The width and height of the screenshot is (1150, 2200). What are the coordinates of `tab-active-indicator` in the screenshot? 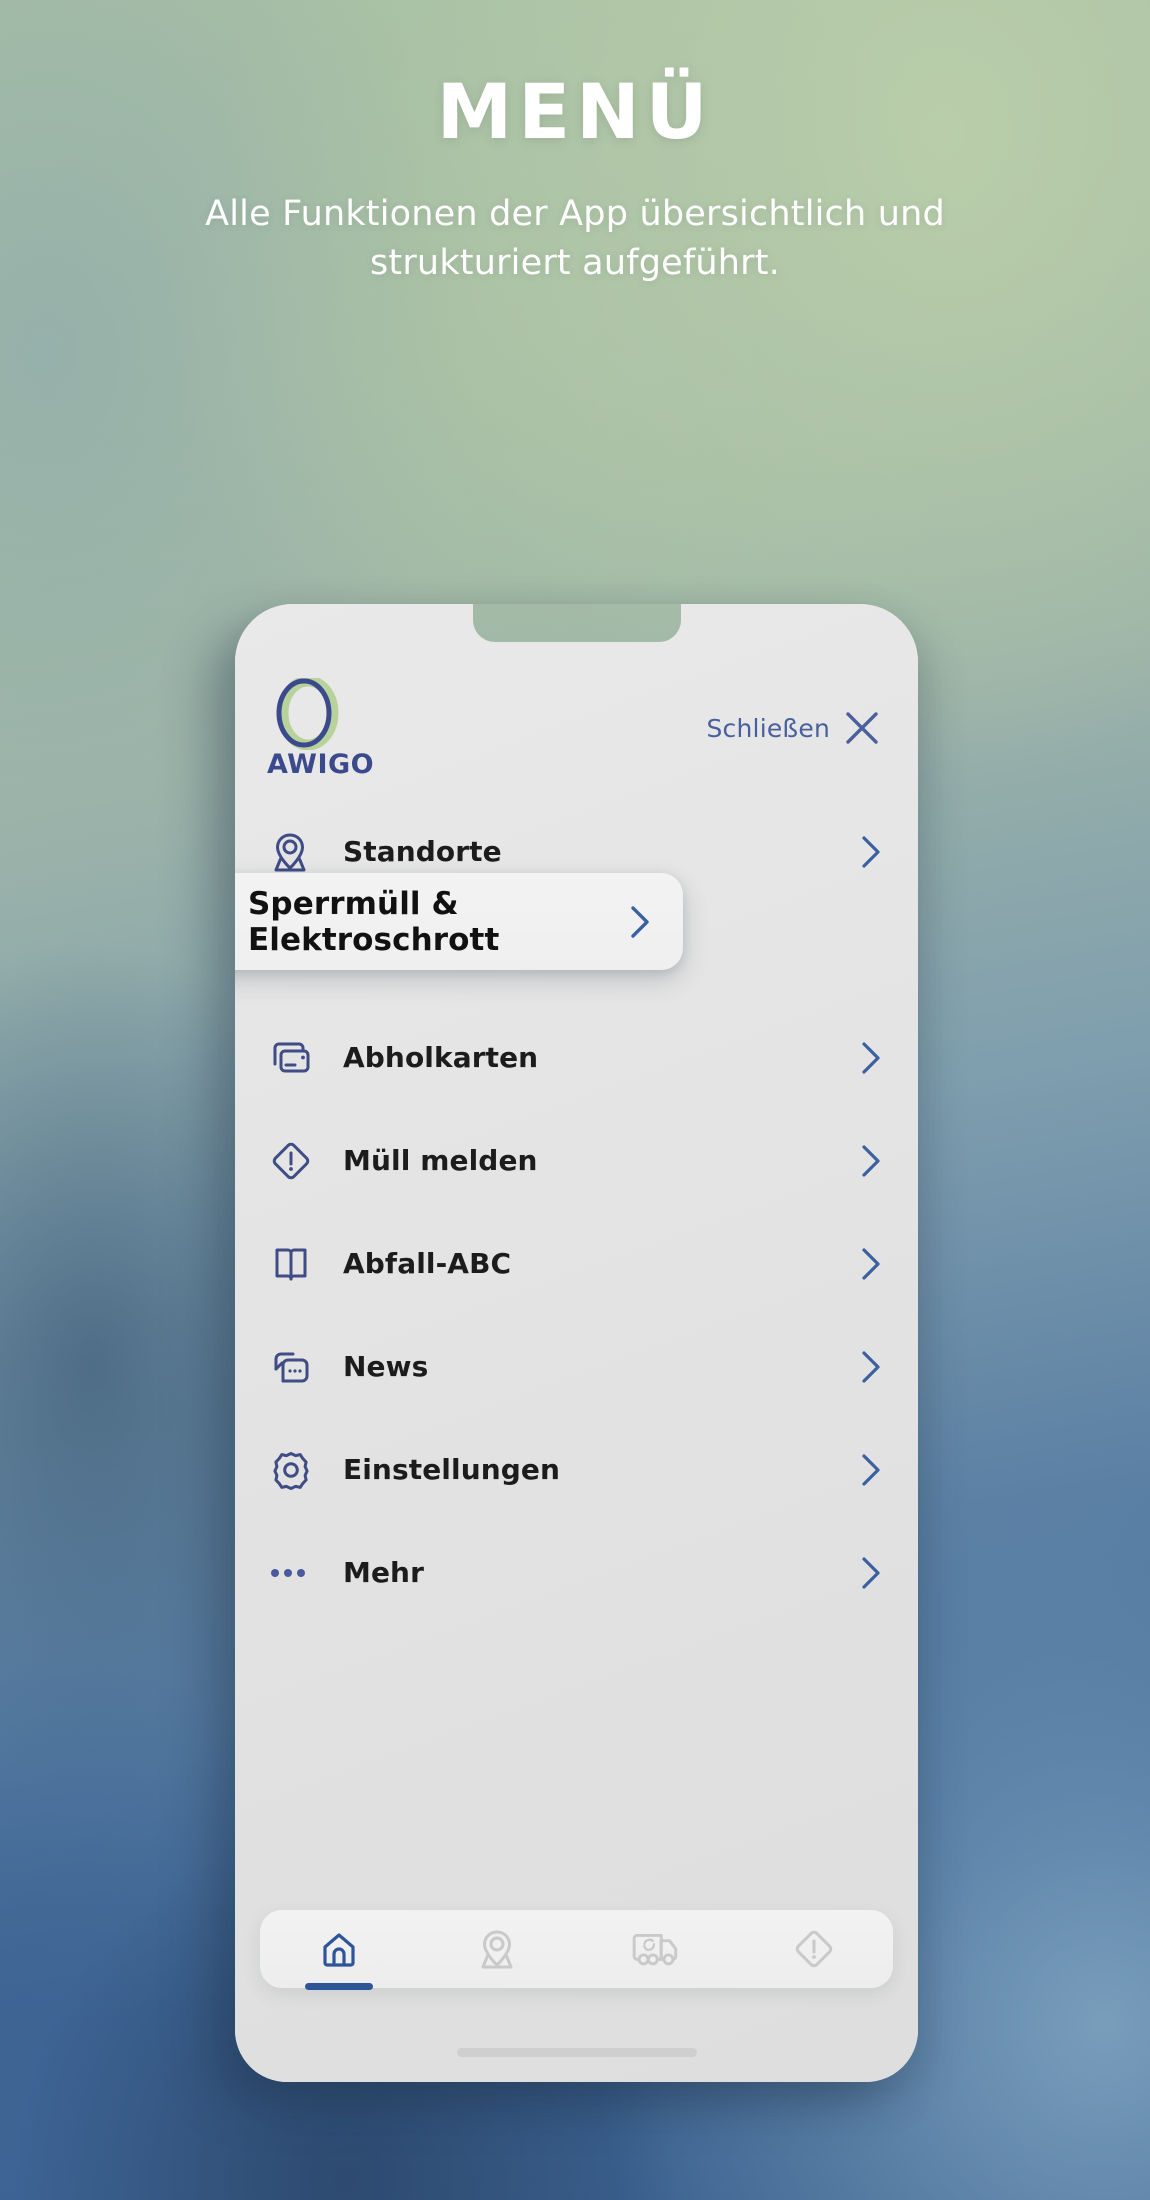 It's located at (339, 1986).